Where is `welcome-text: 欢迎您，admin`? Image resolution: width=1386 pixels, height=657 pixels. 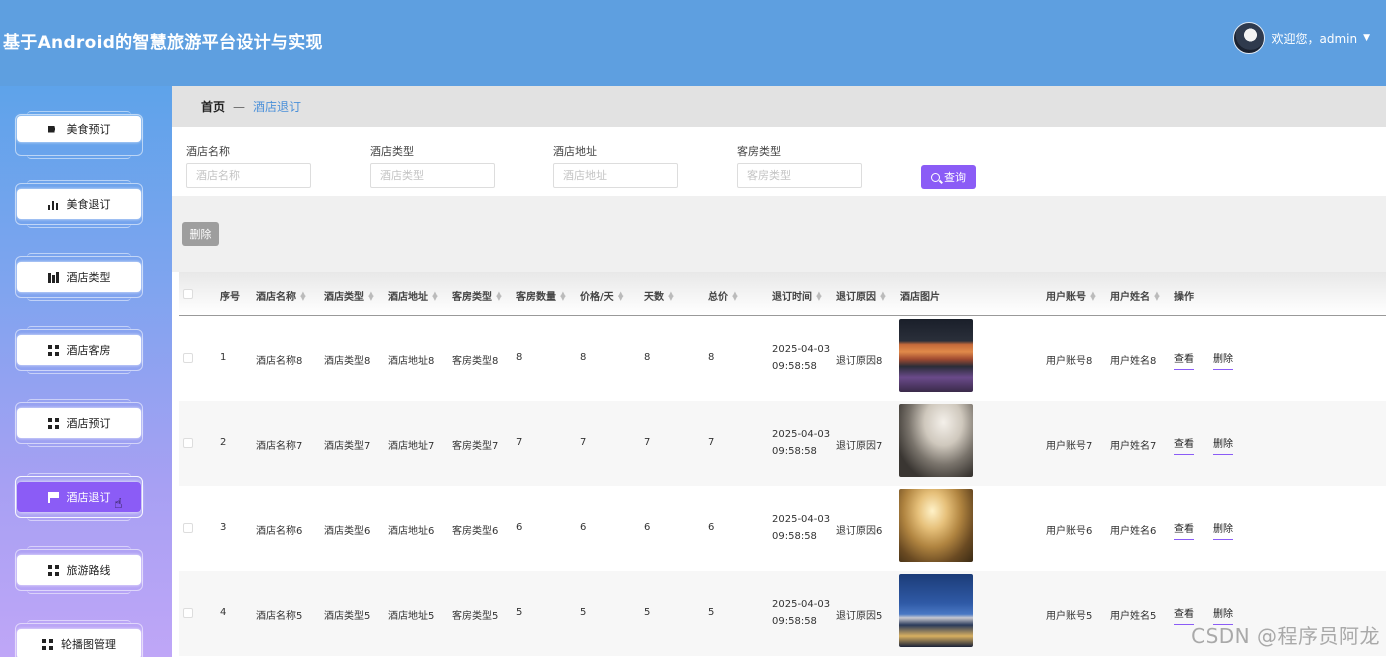 welcome-text: 欢迎您，admin is located at coordinates (1314, 38).